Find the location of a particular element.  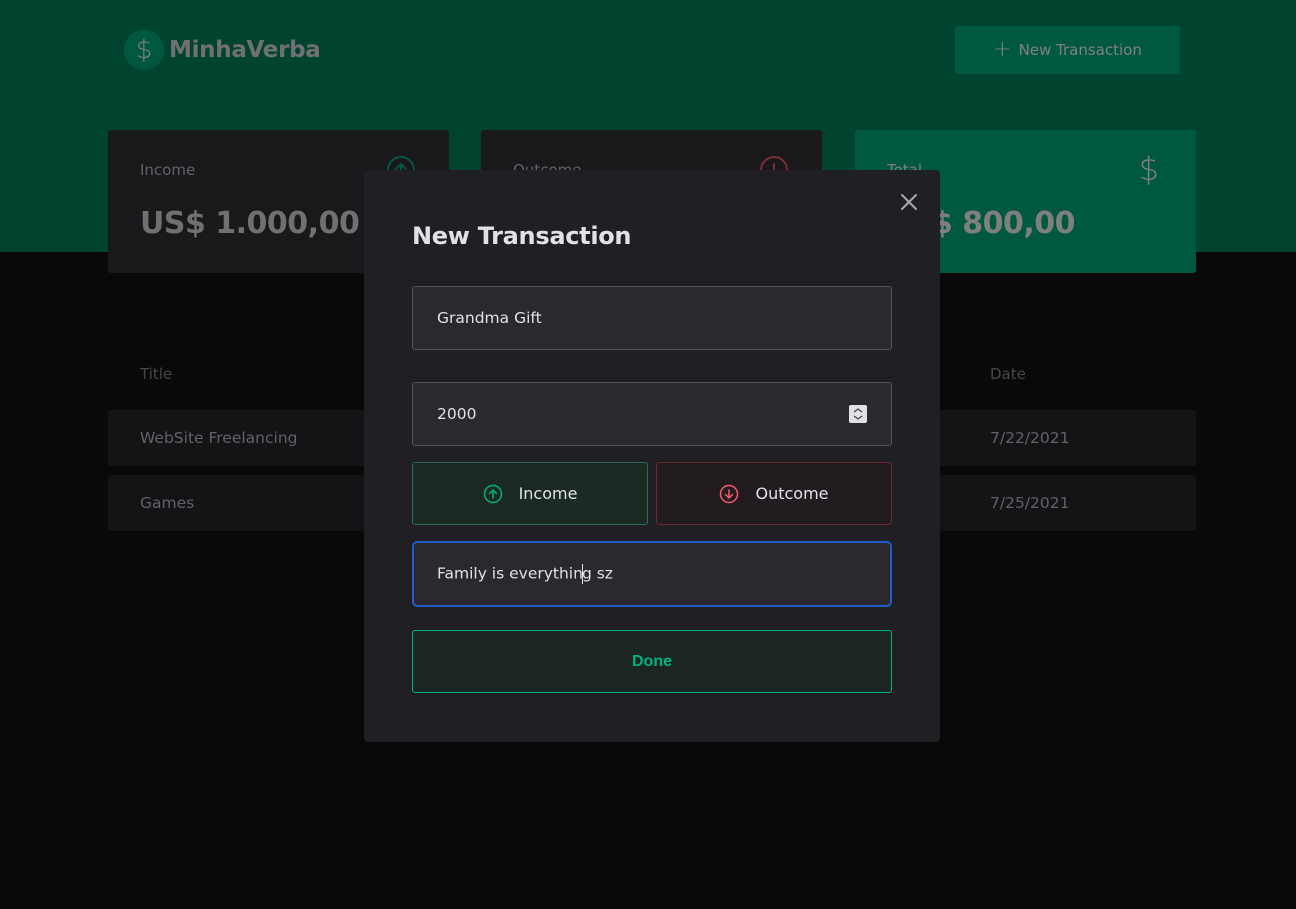

number-spinner-icon is located at coordinates (858, 414).